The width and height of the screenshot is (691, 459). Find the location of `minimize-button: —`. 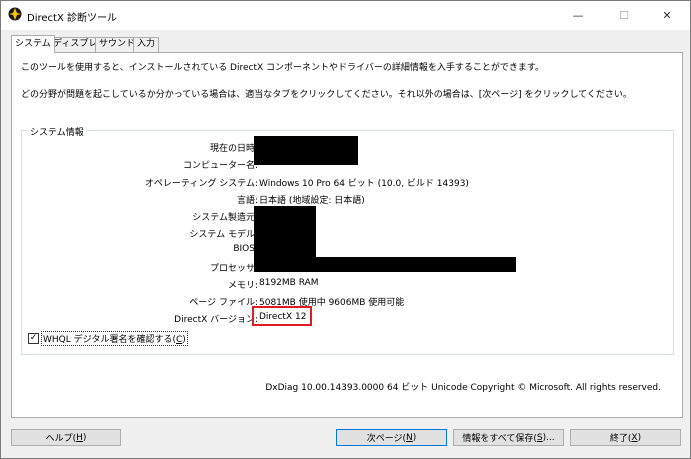

minimize-button: — is located at coordinates (578, 15).